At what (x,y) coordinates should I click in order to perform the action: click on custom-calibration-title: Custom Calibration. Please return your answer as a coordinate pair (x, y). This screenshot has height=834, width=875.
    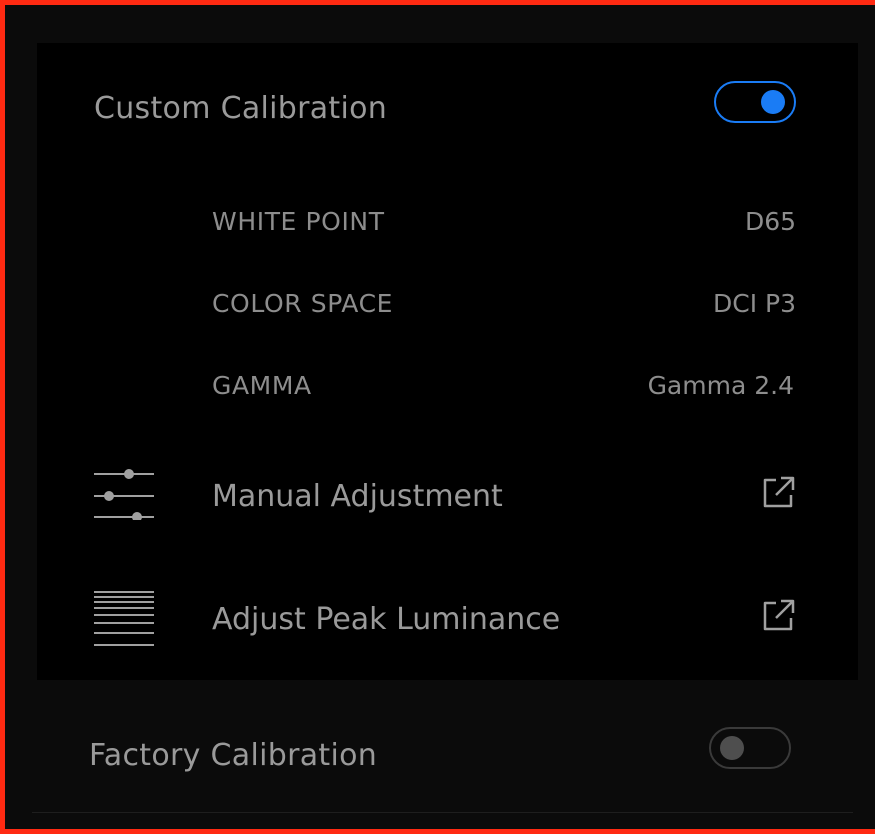
    Looking at the image, I should click on (241, 108).